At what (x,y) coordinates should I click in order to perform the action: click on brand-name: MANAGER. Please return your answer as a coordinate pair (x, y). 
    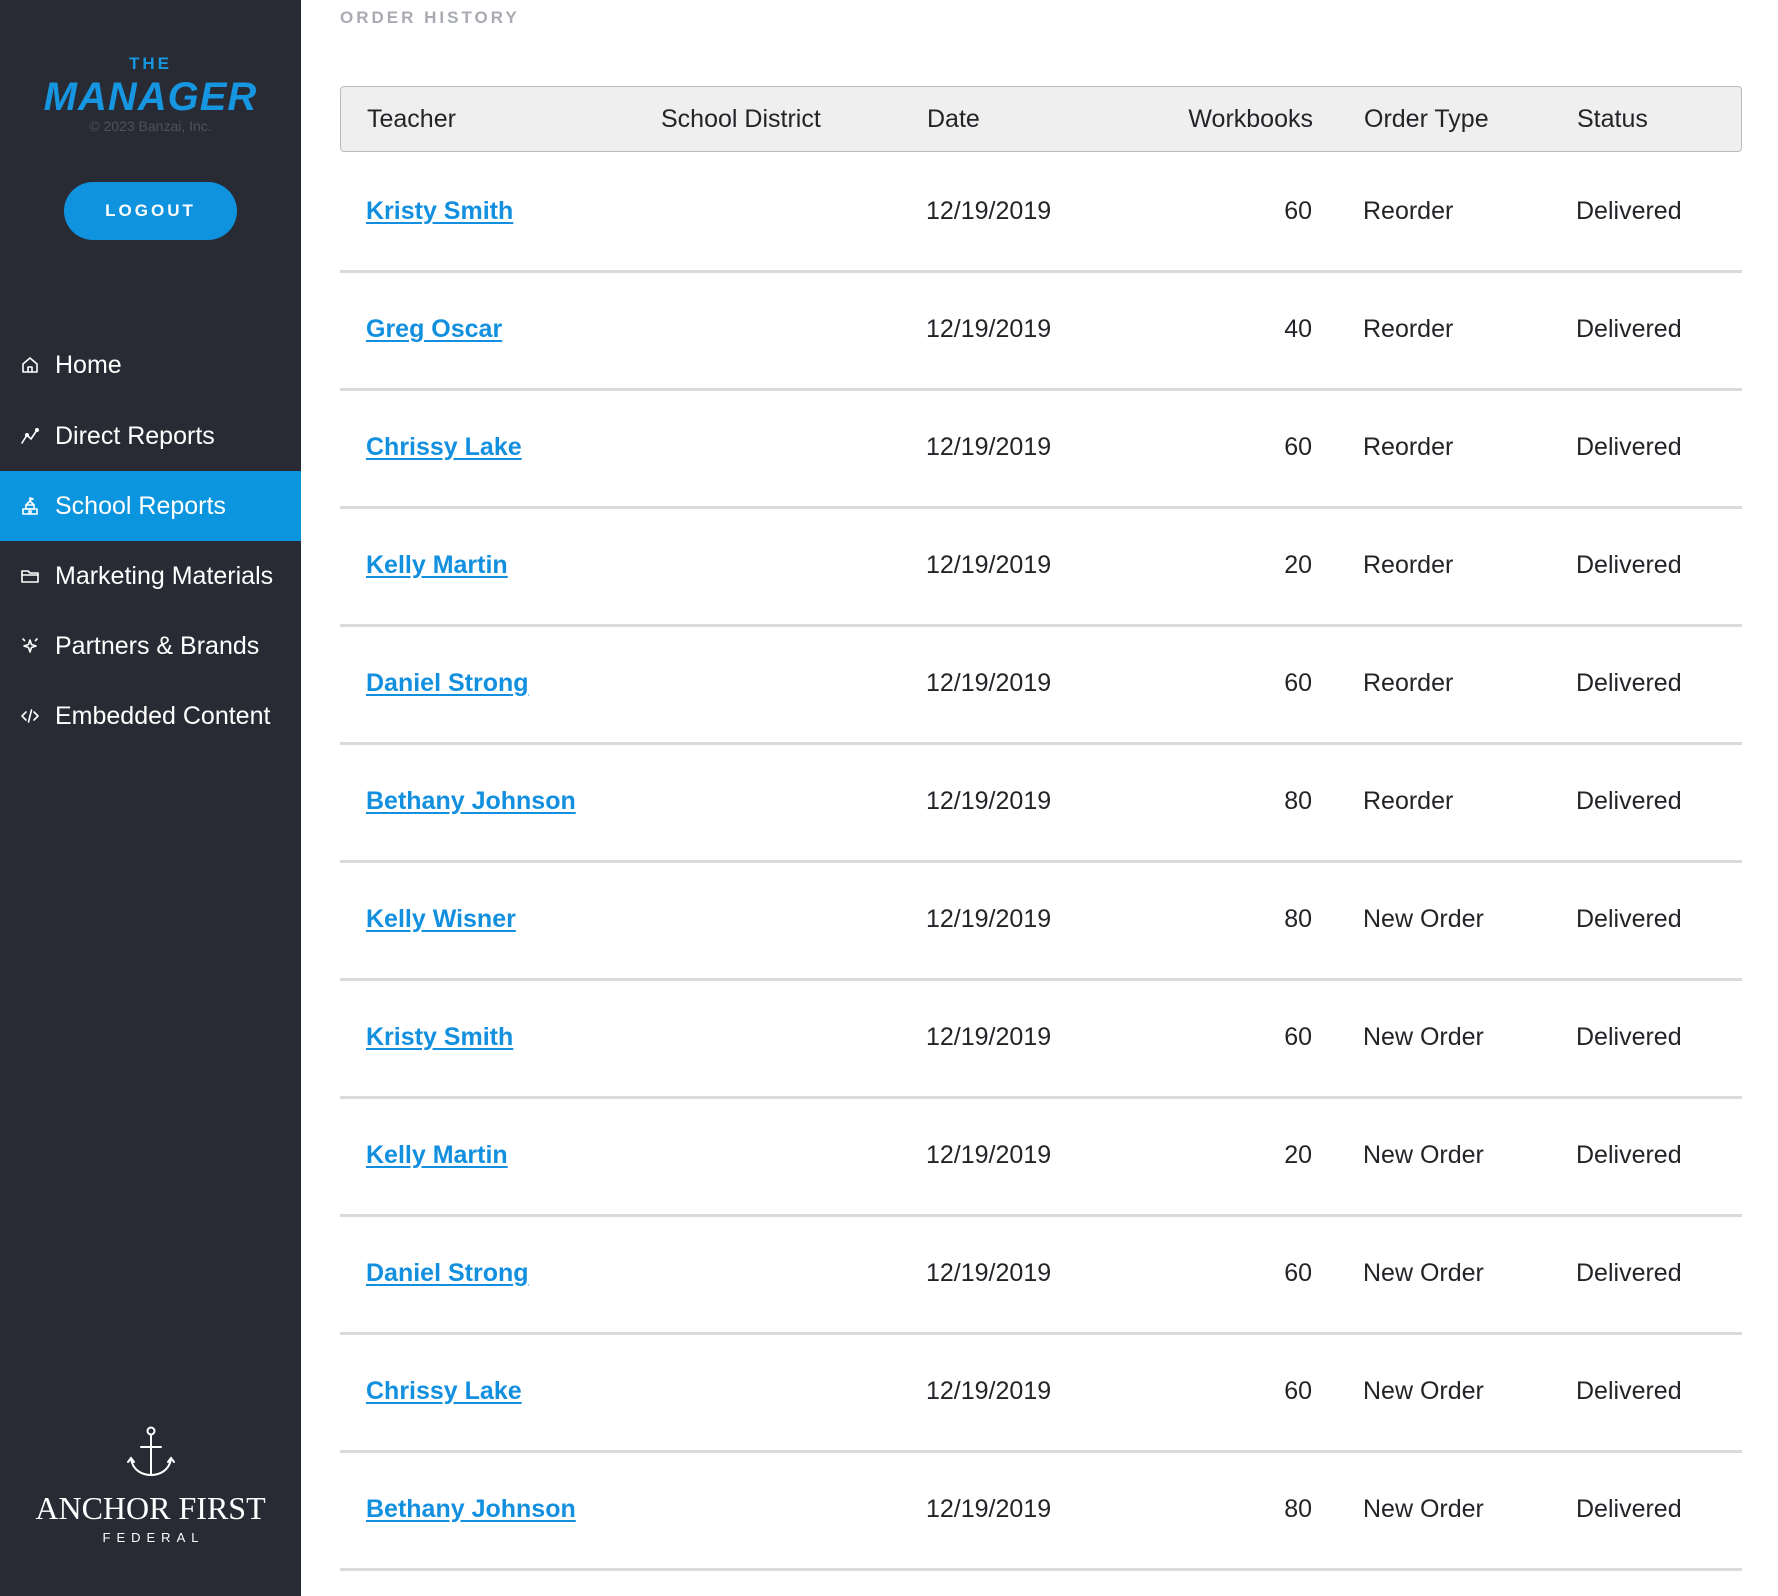
    Looking at the image, I should click on (150, 97).